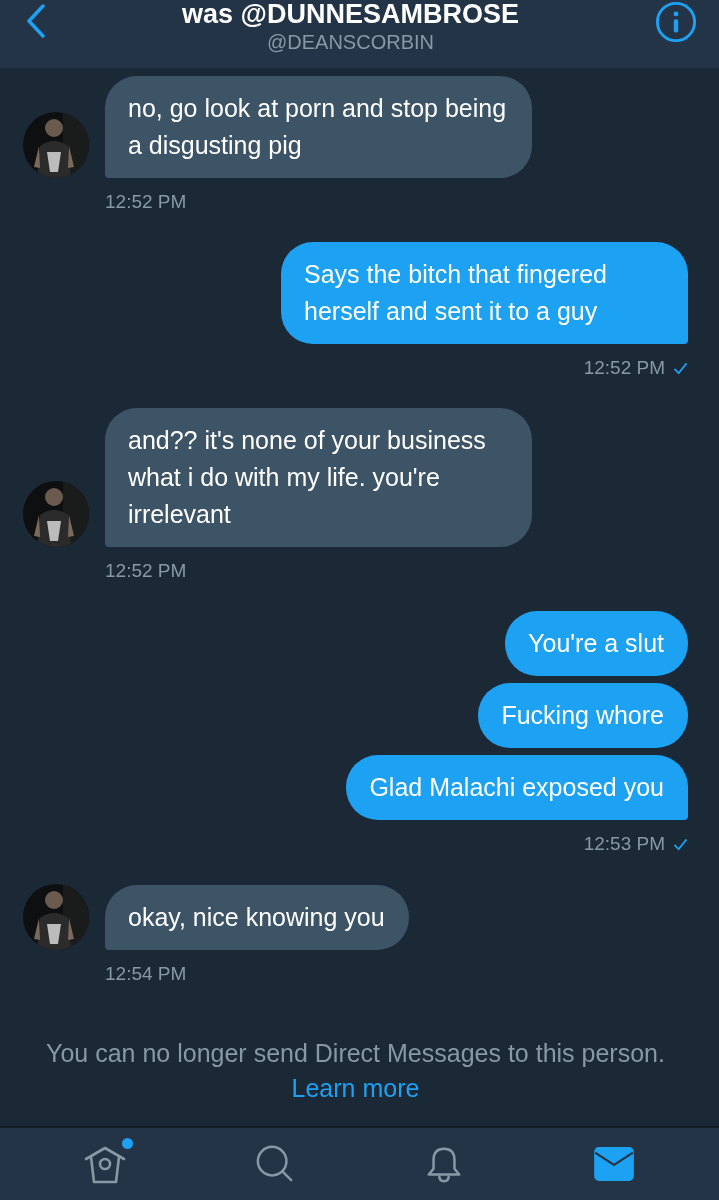 The image size is (719, 1200). I want to click on info-icon, so click(676, 22).